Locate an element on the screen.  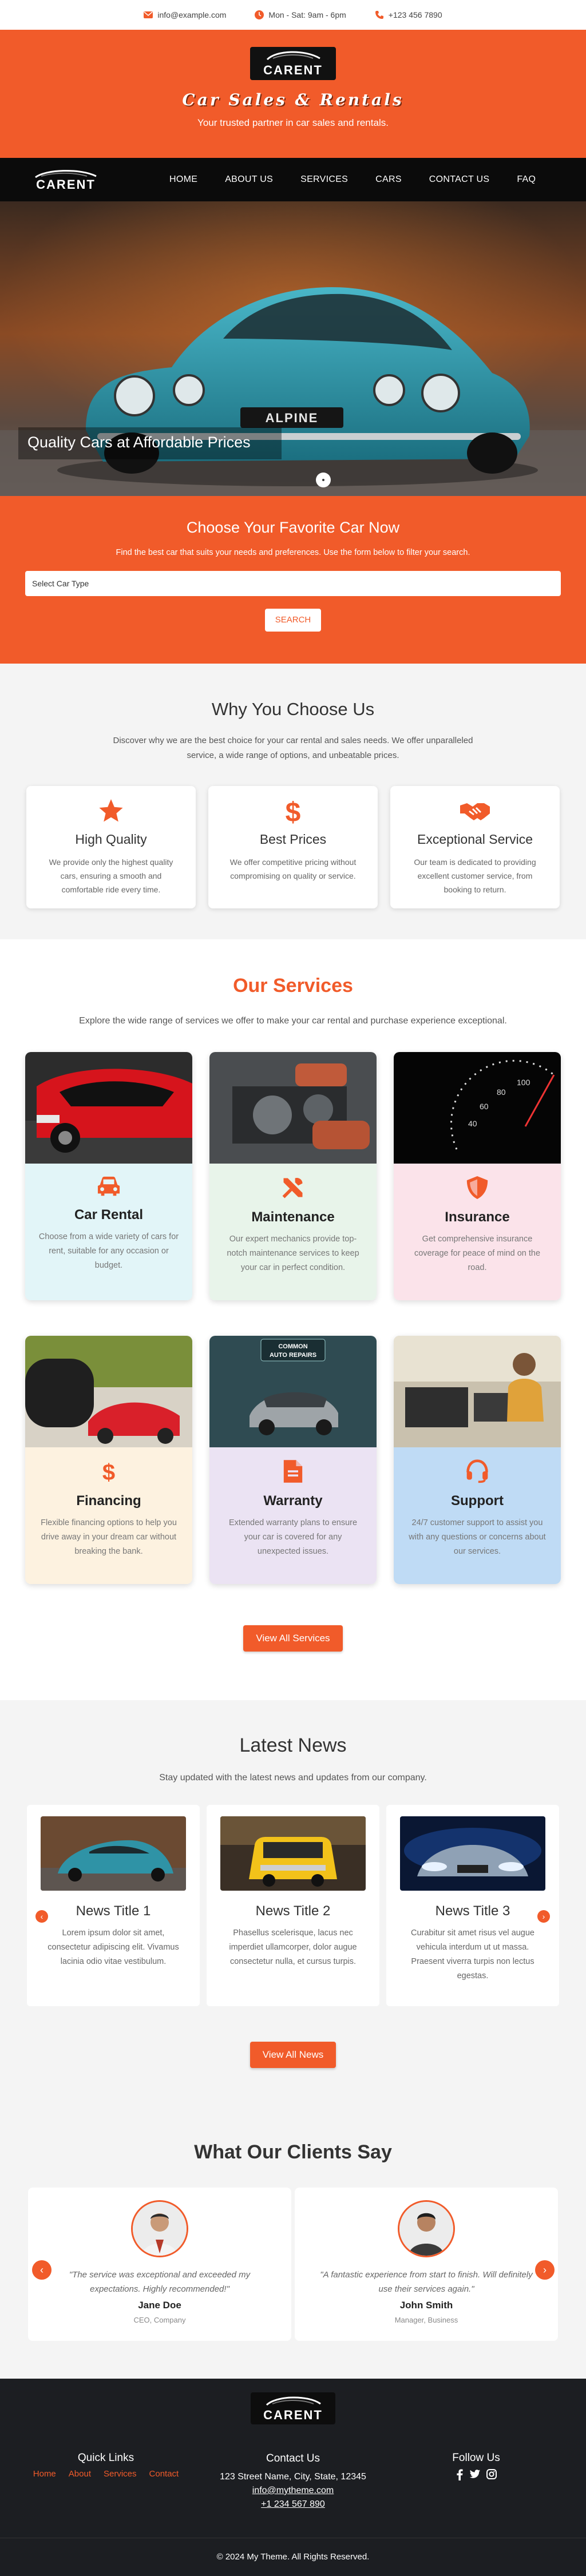
svg-text: 100 is located at coordinates (523, 1082).